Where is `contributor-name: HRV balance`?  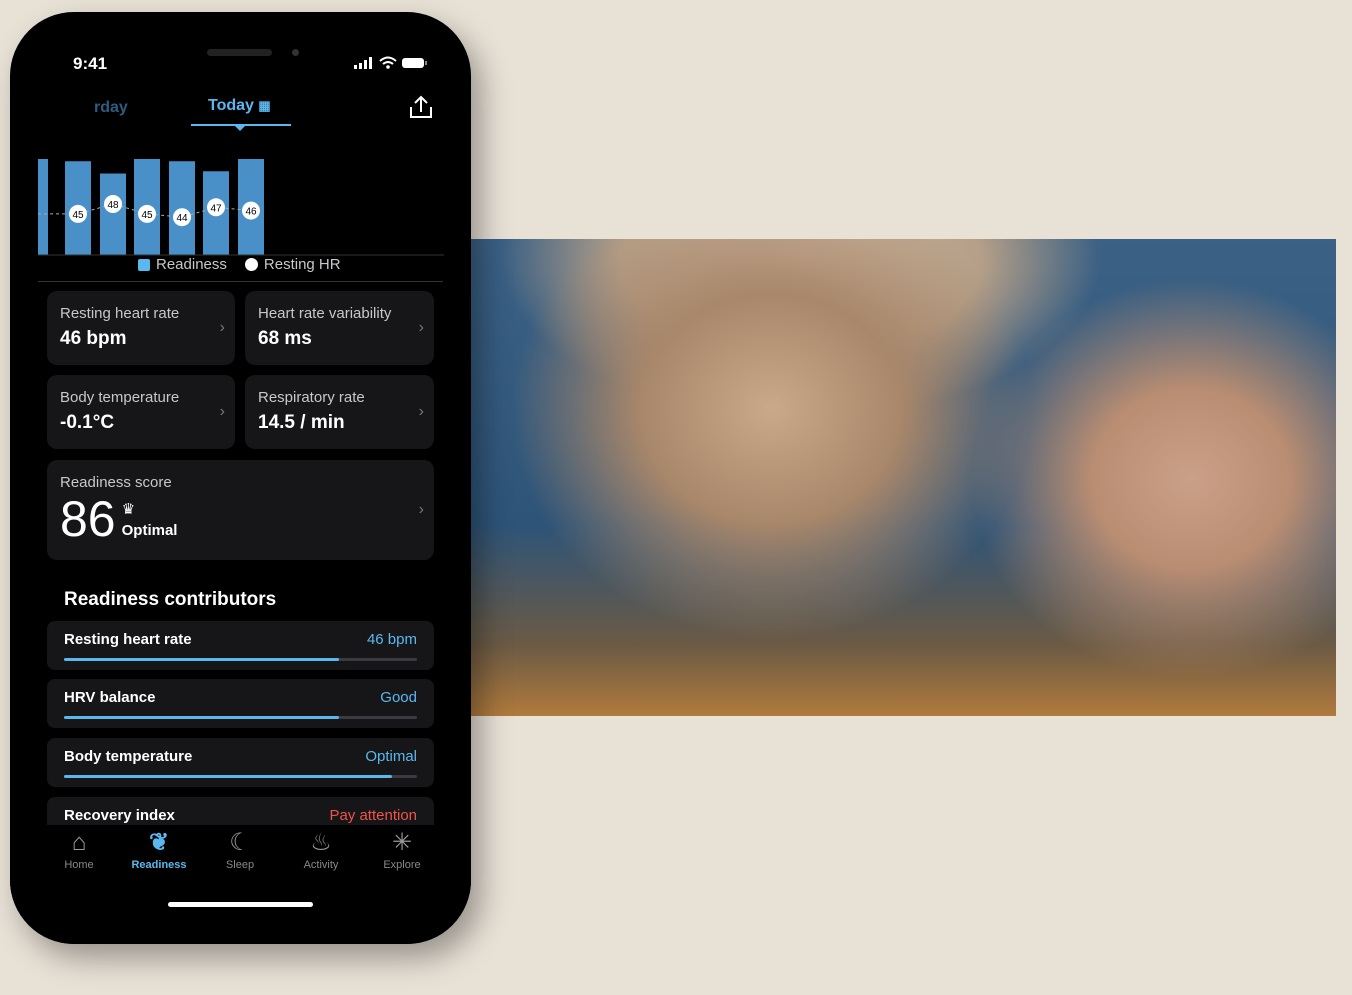
contributor-name: HRV balance is located at coordinates (110, 697).